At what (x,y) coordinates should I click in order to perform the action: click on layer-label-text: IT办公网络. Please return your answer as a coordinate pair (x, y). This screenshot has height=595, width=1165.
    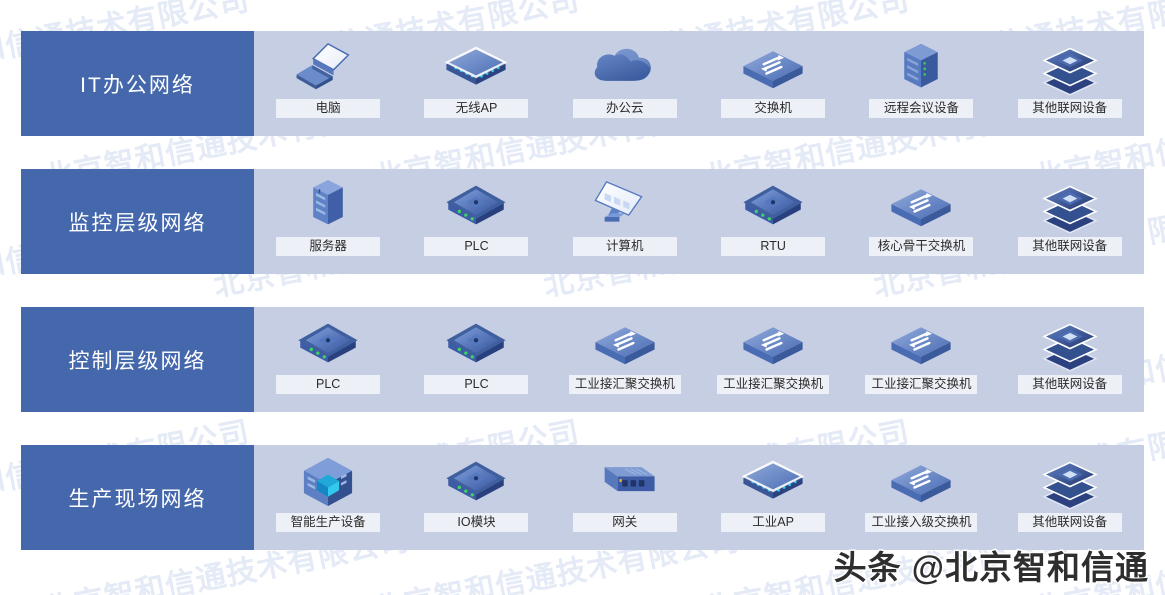
    Looking at the image, I should click on (137, 85).